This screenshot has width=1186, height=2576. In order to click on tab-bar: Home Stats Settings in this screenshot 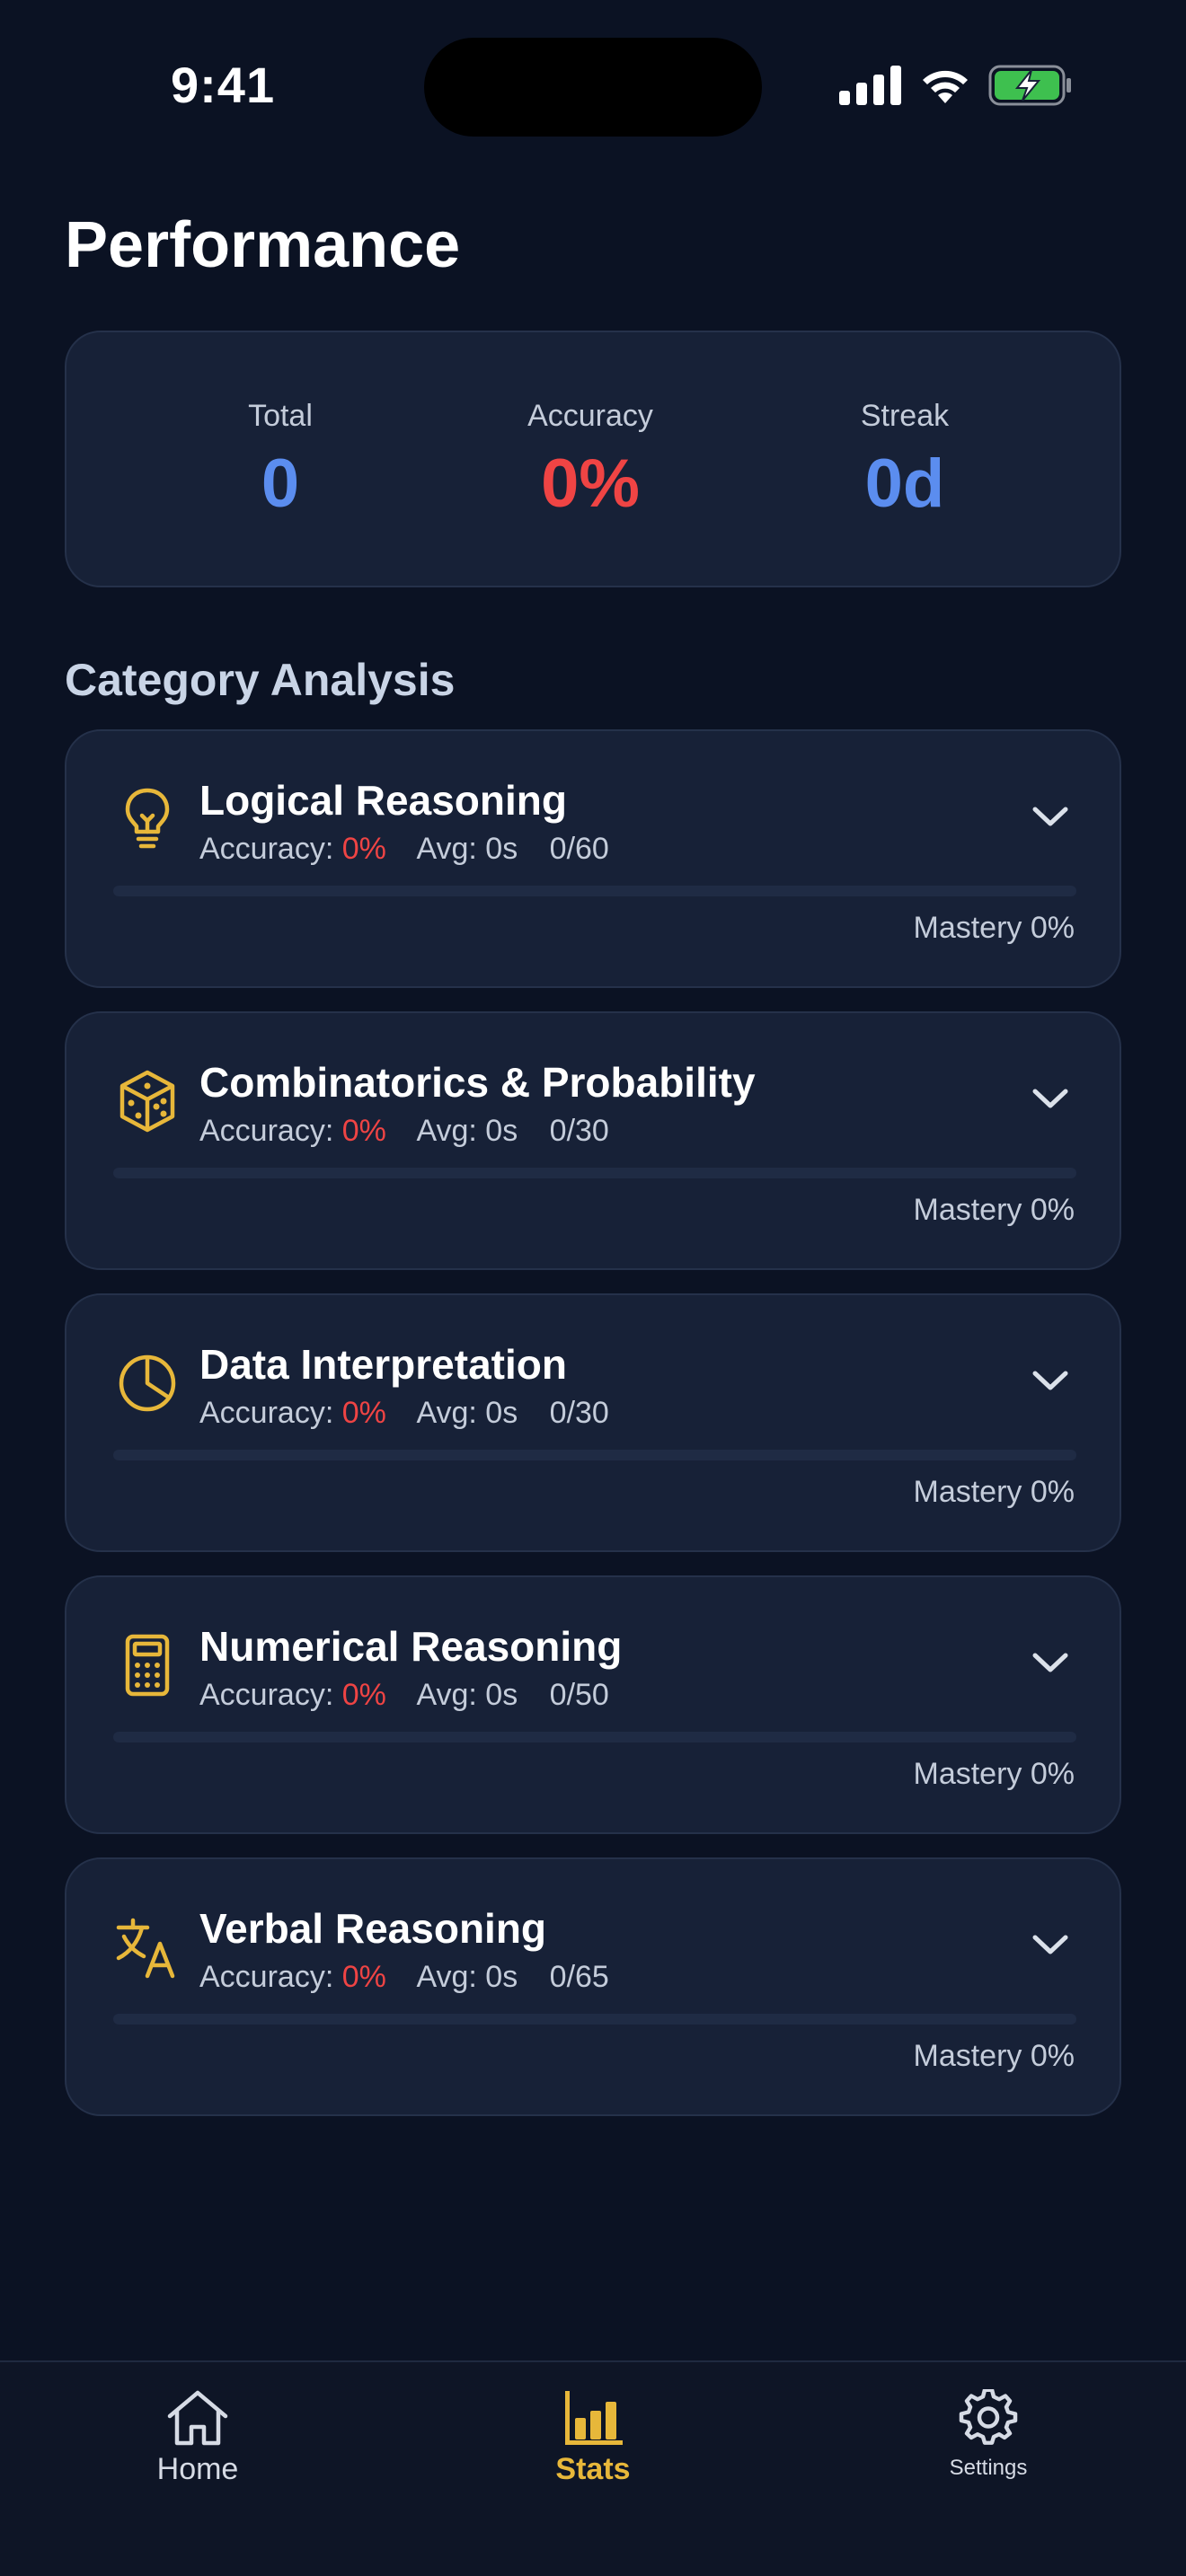, I will do `click(593, 2468)`.